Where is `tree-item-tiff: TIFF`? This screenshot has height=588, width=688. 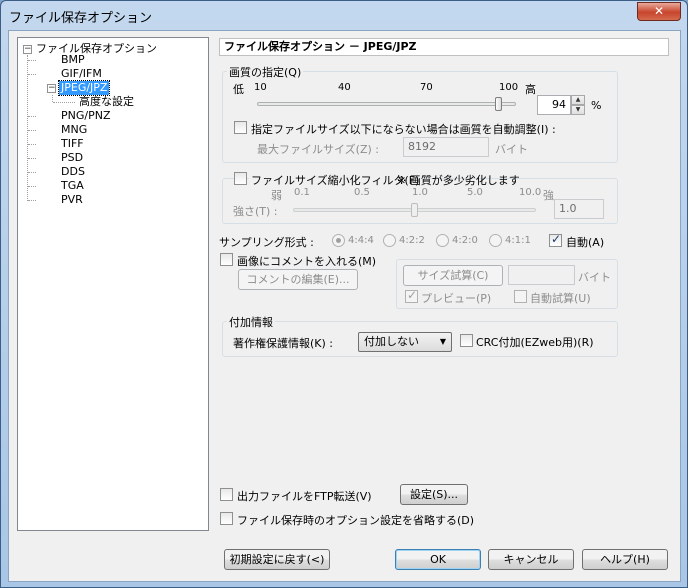 tree-item-tiff: TIFF is located at coordinates (72, 144).